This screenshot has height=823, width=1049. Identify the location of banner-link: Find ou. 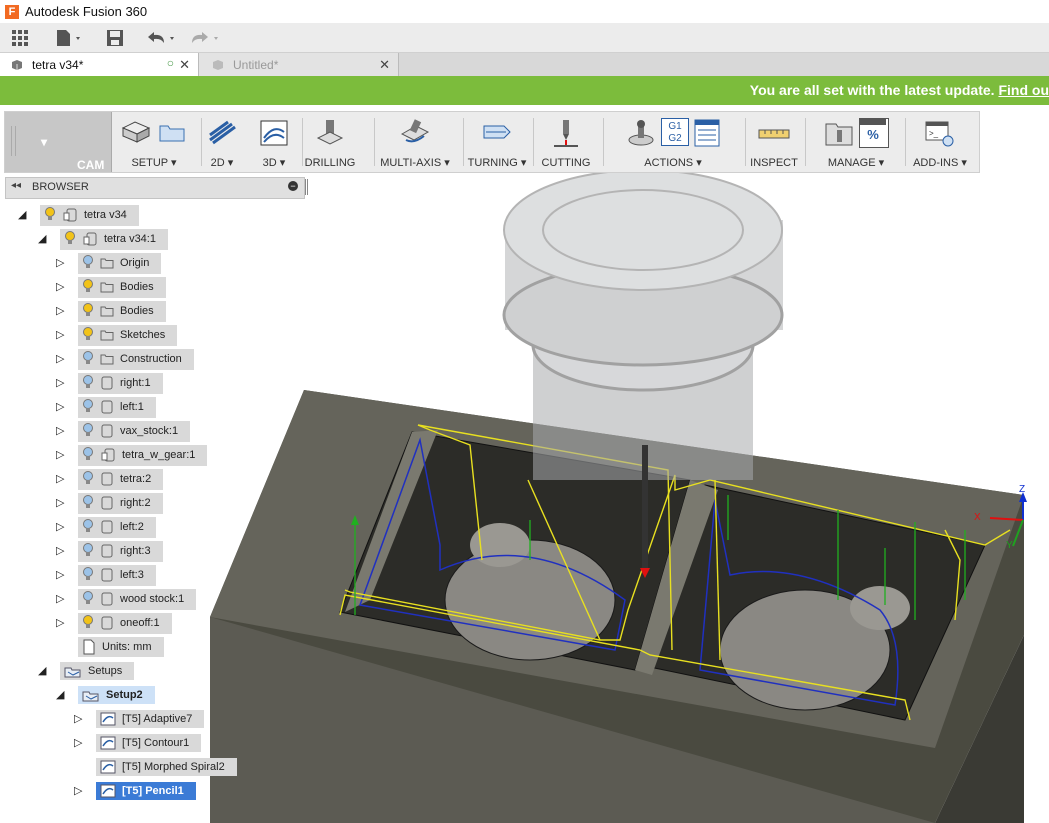
(1023, 90).